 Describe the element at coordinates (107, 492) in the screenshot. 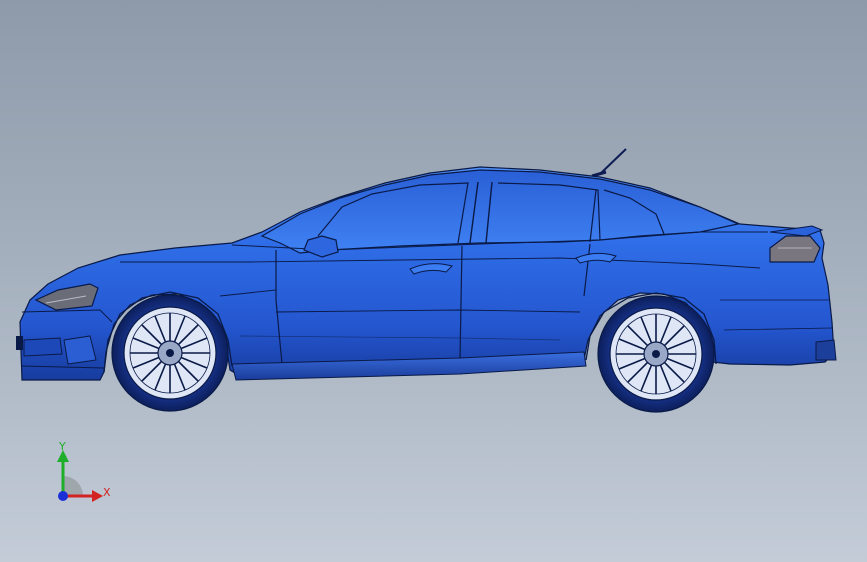

I see `triad-x-label: X` at that location.